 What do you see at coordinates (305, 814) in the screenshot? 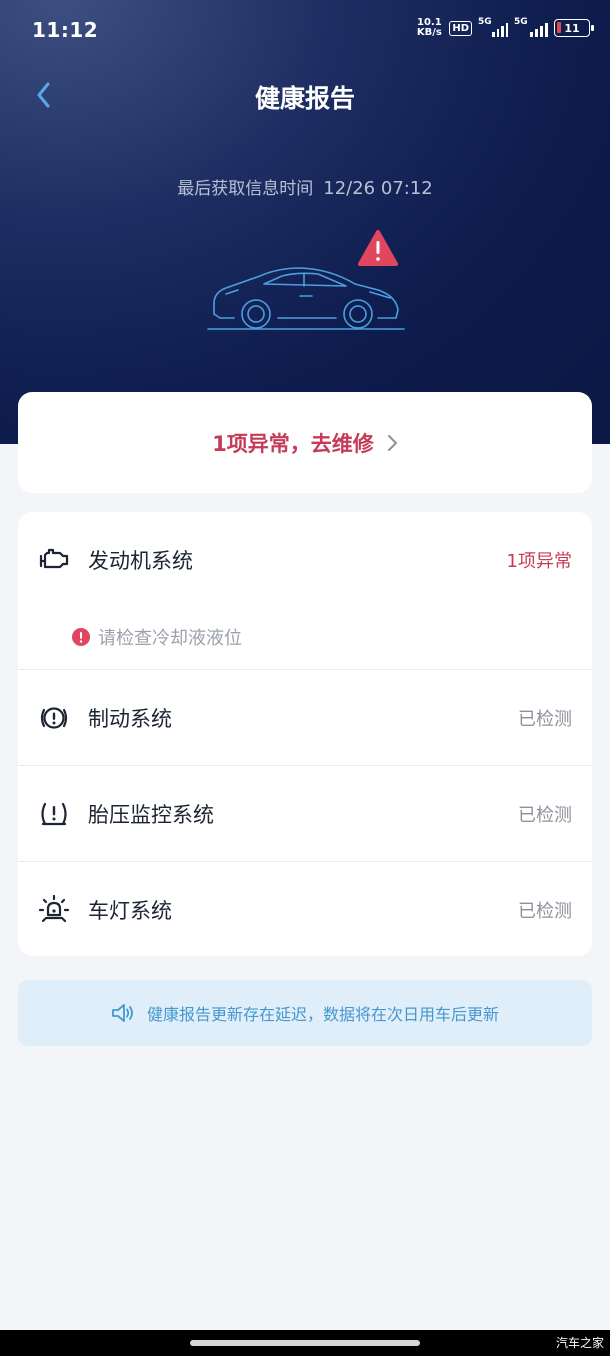
I see `system-row-tire-pressure: 胎压监控系统 已检测` at bounding box center [305, 814].